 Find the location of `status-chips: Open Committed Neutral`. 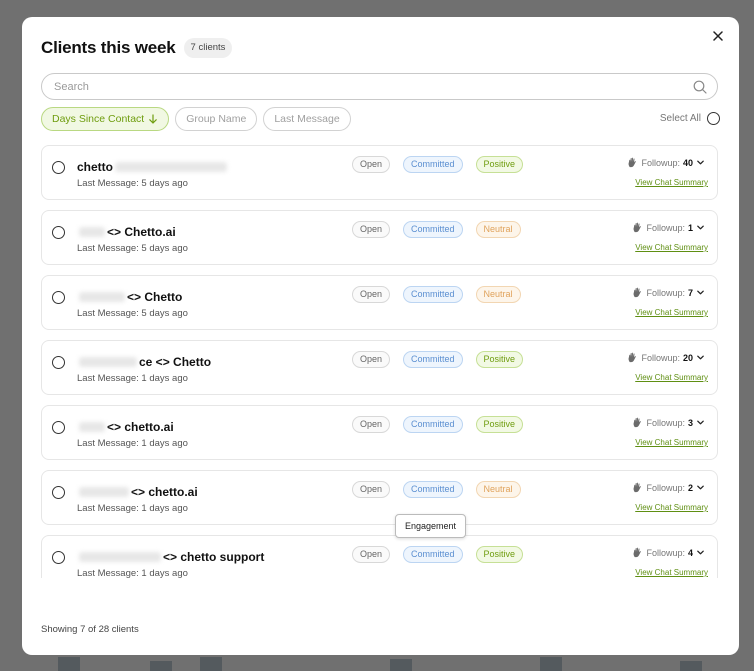

status-chips: Open Committed Neutral is located at coordinates (436, 294).